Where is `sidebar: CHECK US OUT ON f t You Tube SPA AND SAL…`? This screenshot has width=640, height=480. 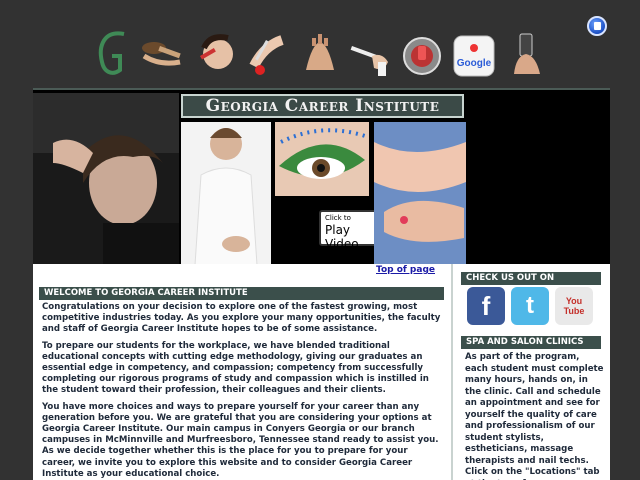 sidebar: CHECK US OUT ON f t You Tube SPA AND SAL… is located at coordinates (530, 372).